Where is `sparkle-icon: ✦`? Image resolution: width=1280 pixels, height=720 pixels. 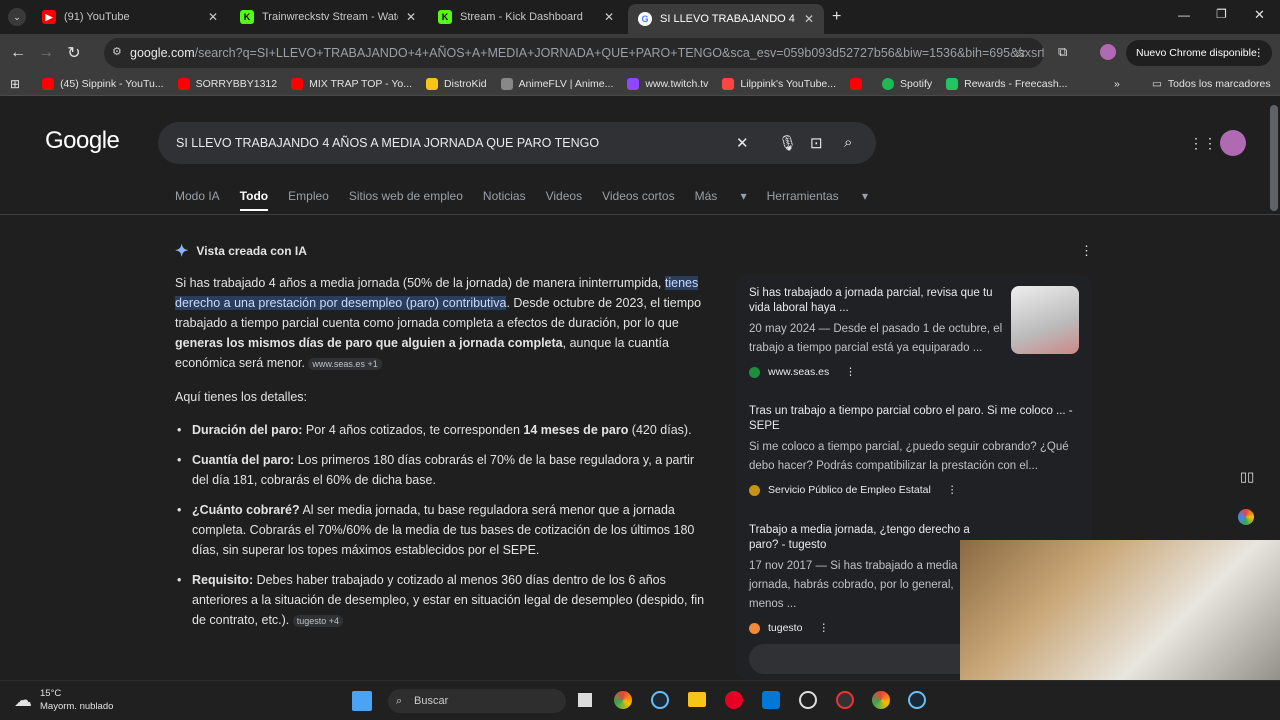 sparkle-icon: ✦ is located at coordinates (182, 251).